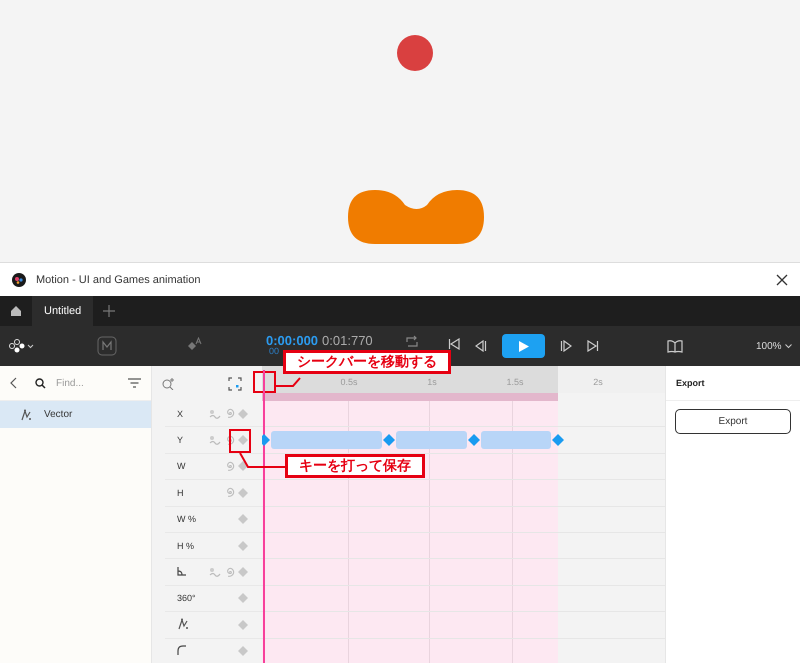 The height and width of the screenshot is (663, 800). What do you see at coordinates (16, 311) in the screenshot?
I see `home-icon` at bounding box center [16, 311].